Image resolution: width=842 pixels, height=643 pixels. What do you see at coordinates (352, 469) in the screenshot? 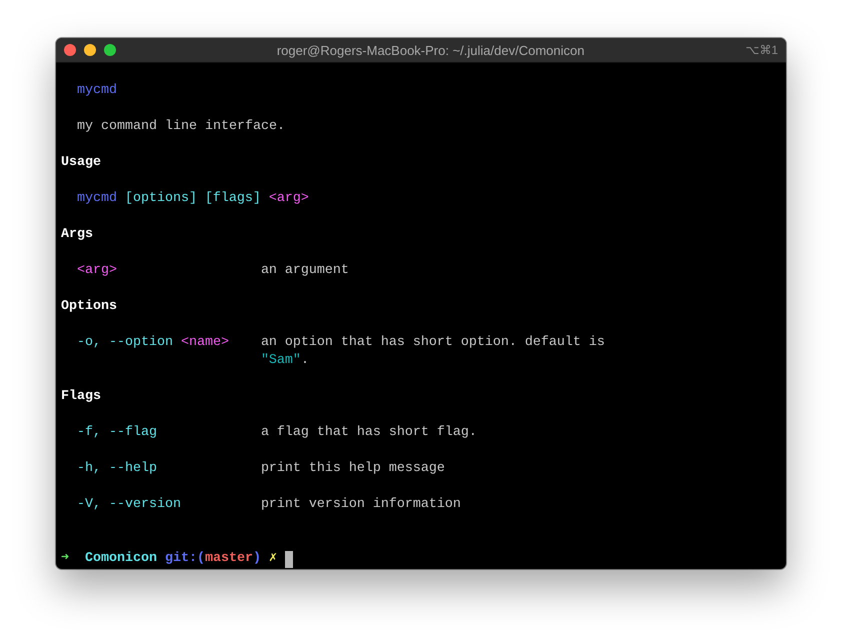
I see `help-text: print this help message` at bounding box center [352, 469].